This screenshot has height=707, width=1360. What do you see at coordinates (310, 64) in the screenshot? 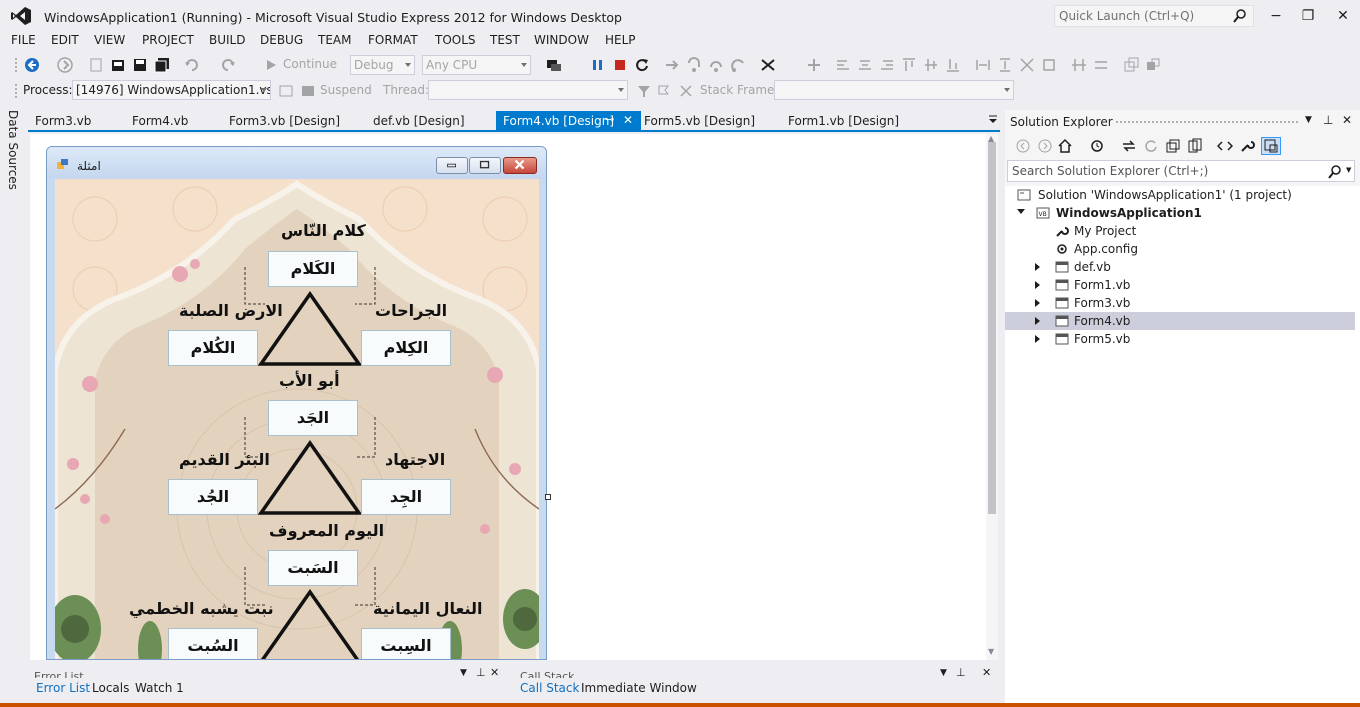
I see `continue-label: Continue` at bounding box center [310, 64].